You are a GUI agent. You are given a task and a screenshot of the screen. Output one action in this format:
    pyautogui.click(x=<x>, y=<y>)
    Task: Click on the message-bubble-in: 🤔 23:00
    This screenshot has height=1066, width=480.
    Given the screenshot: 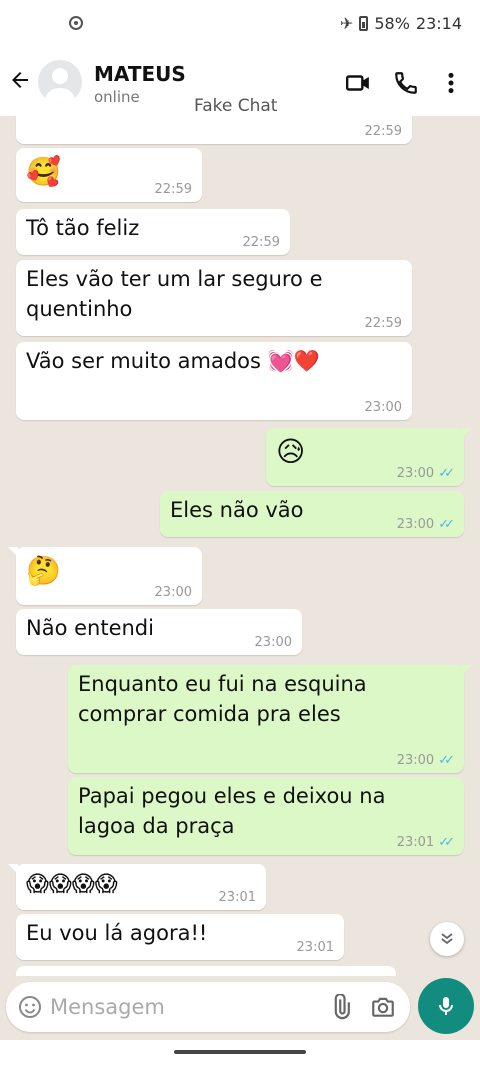 What is the action you would take?
    pyautogui.click(x=105, y=576)
    